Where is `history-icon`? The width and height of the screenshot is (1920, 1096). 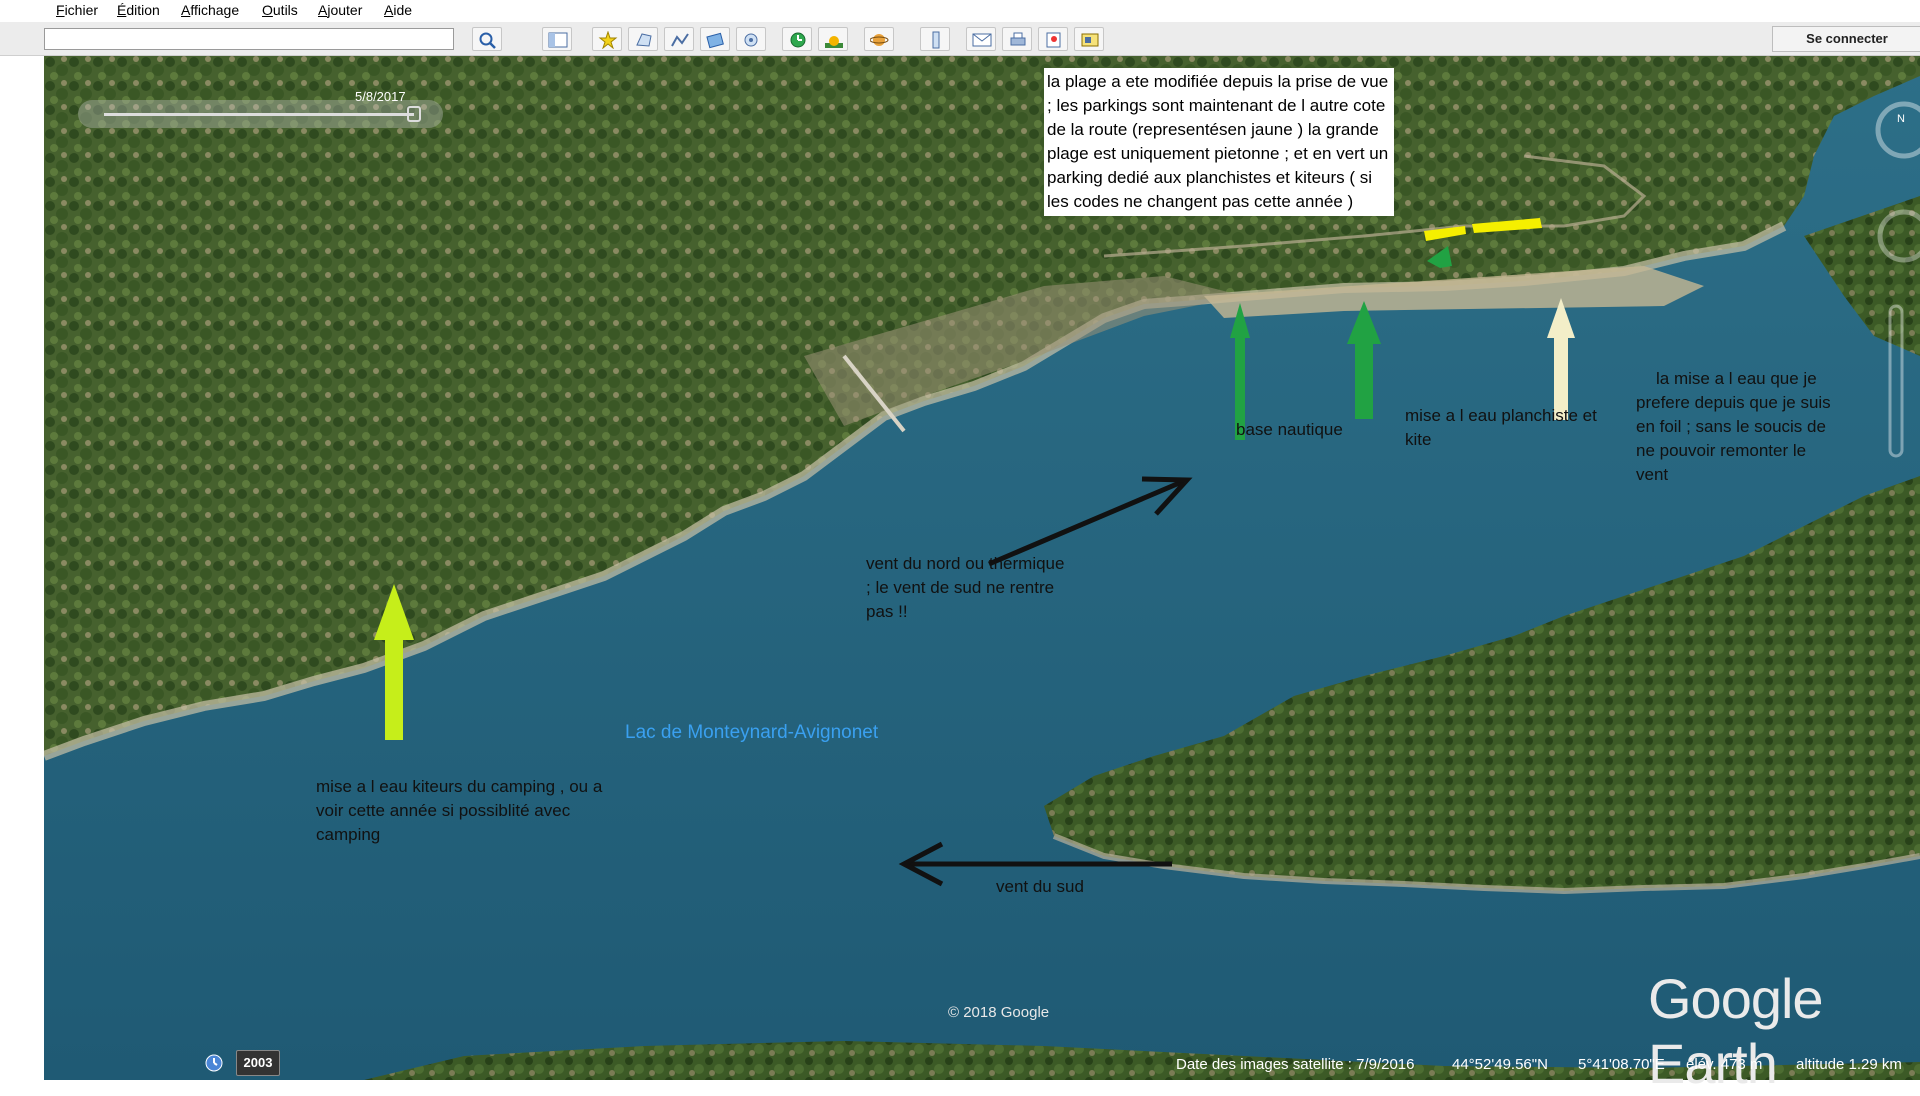
history-icon is located at coordinates (798, 40).